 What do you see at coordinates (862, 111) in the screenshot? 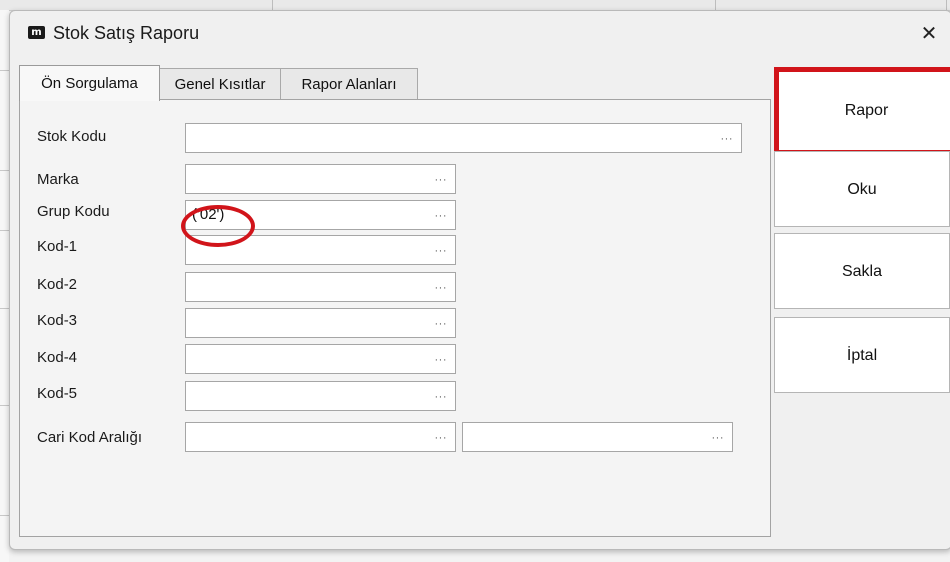
I see `rapor-button: Rapor` at bounding box center [862, 111].